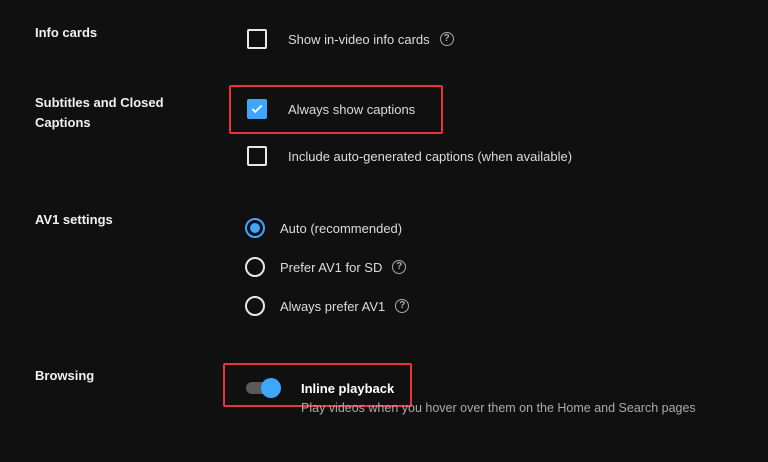 Image resolution: width=768 pixels, height=462 pixels. Describe the element at coordinates (341, 228) in the screenshot. I see `av1-option-label: Auto (recommended)` at that location.